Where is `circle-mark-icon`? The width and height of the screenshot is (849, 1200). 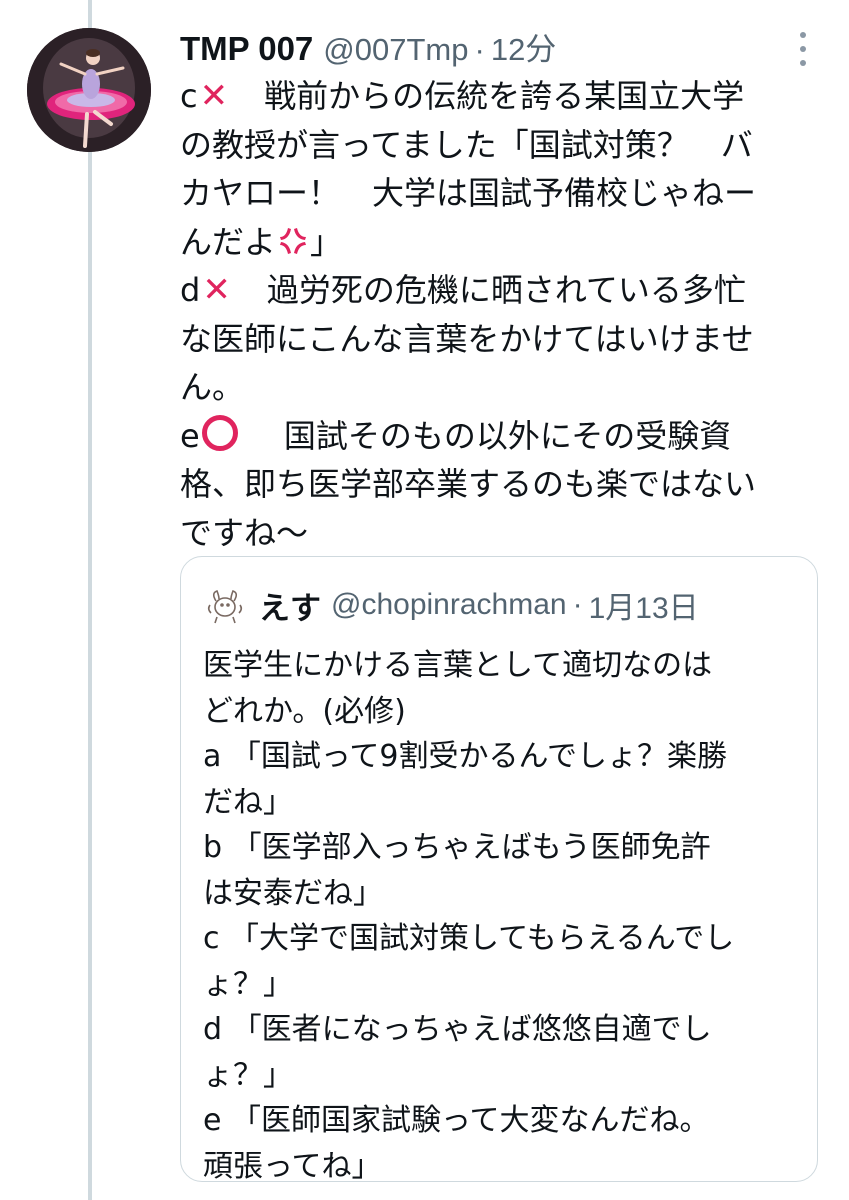 circle-mark-icon is located at coordinates (219, 432).